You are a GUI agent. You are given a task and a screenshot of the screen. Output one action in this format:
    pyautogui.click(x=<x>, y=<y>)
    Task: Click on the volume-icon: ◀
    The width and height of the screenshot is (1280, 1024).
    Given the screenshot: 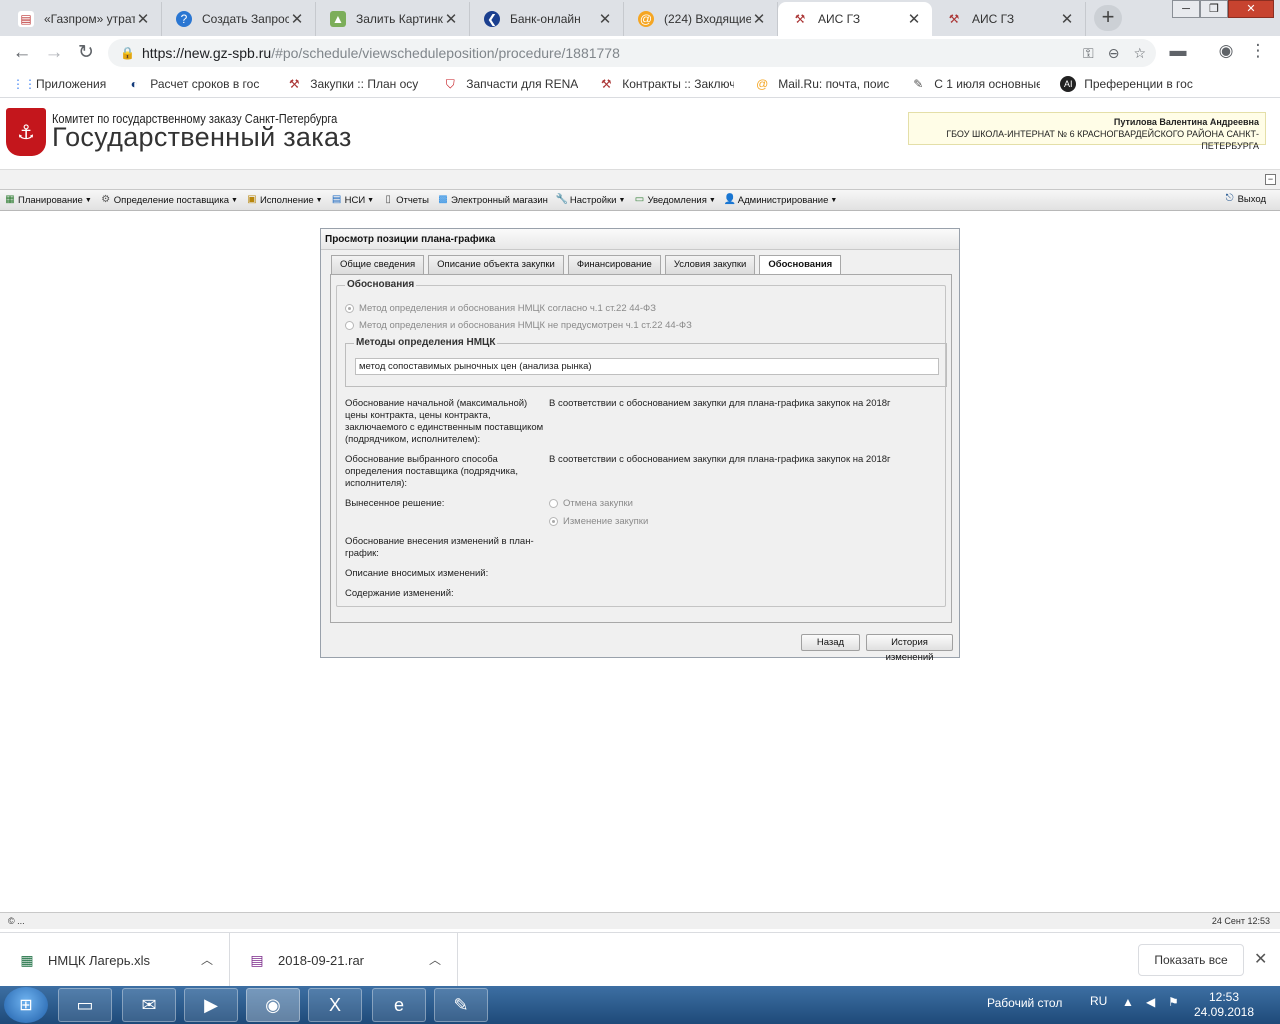 What is the action you would take?
    pyautogui.click(x=1150, y=1002)
    